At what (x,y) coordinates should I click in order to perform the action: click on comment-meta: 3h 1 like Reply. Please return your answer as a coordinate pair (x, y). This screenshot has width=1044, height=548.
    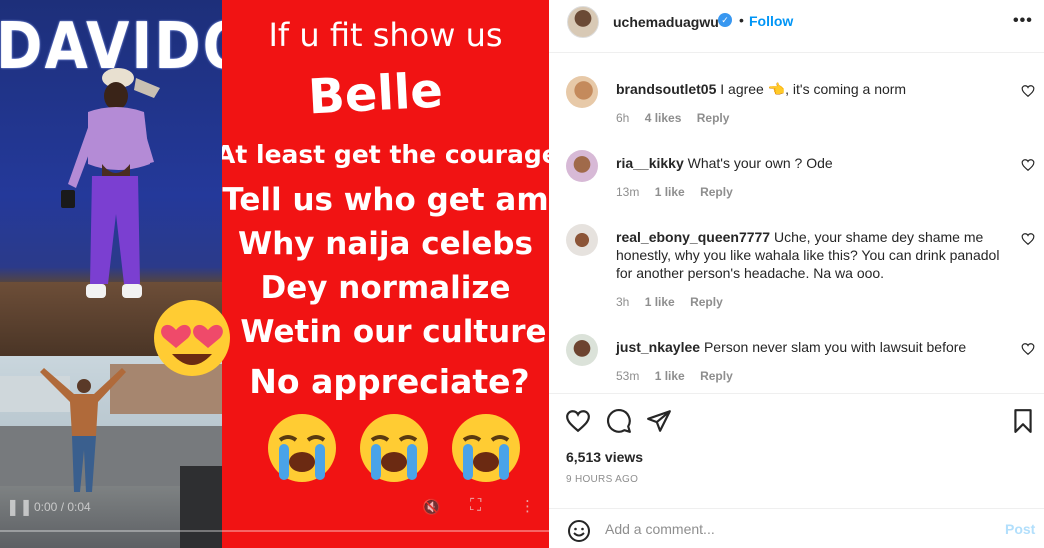
    Looking at the image, I should click on (675, 302).